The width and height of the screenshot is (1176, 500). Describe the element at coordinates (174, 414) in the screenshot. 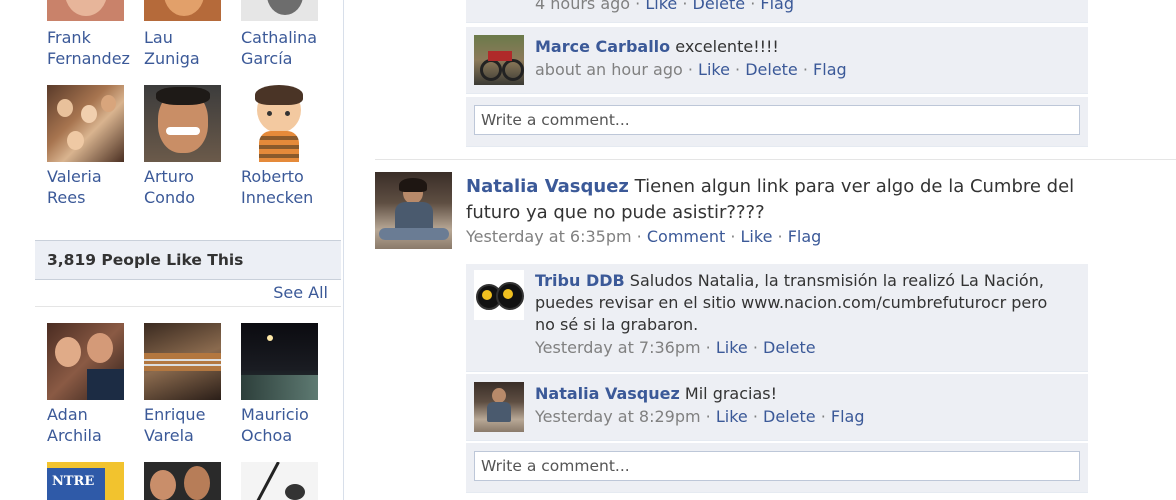

I see `liker-first-name: Enrique` at that location.